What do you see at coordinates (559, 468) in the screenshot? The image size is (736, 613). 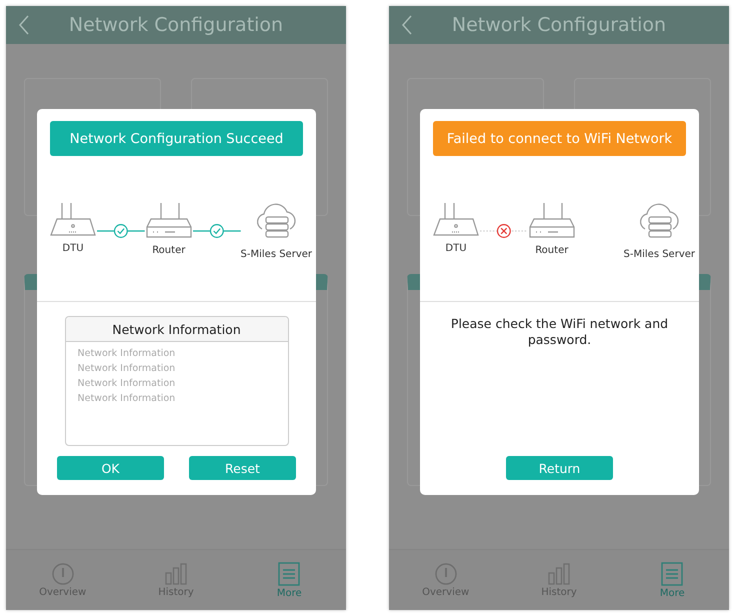 I see `dialog-button: Return` at bounding box center [559, 468].